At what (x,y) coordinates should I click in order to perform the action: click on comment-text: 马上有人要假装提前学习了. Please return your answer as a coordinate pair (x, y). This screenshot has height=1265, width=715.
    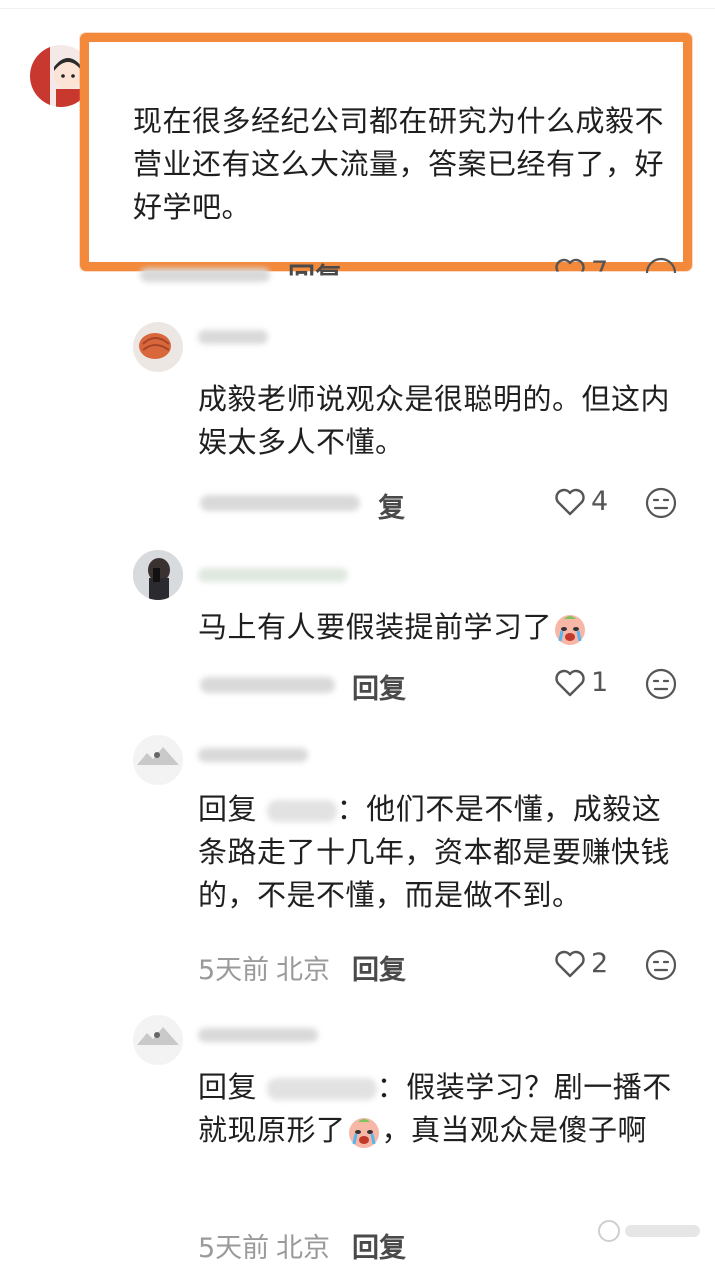
    Looking at the image, I should click on (448, 627).